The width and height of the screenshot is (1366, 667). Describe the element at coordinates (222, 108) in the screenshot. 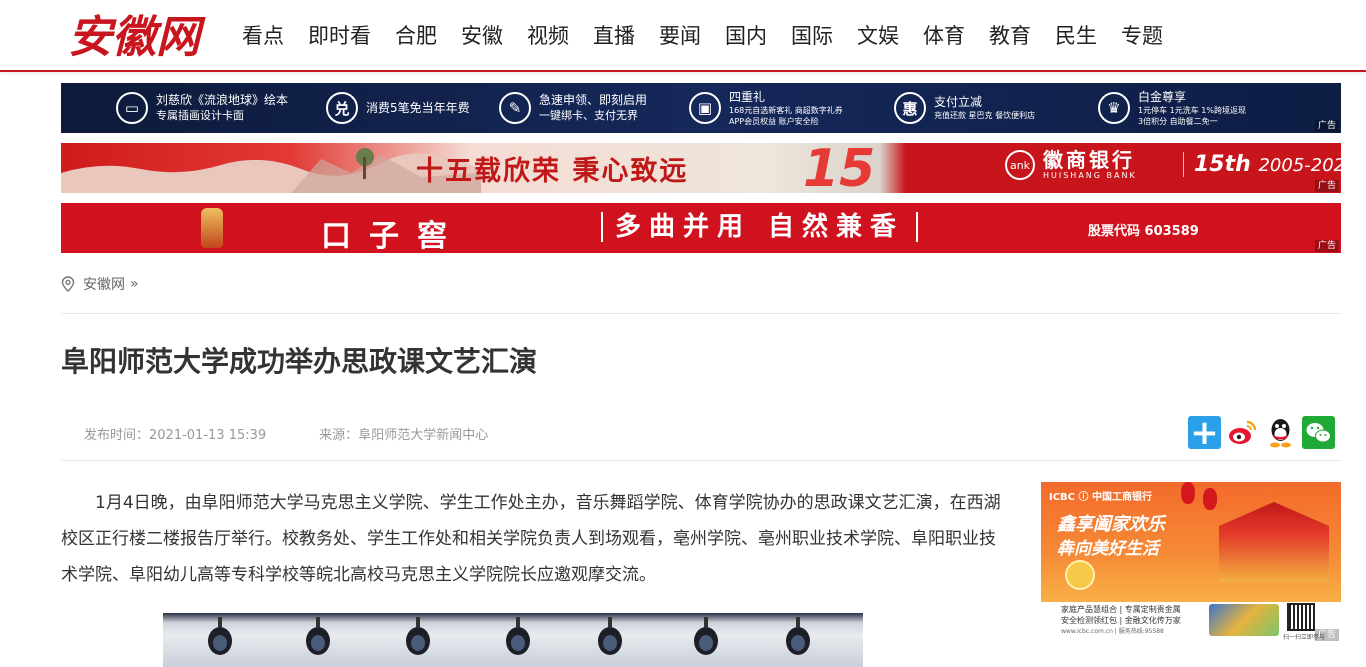

I see `ad1-text: 刘慈欣《流浪地球》绘本 专属插画设计卡面` at that location.